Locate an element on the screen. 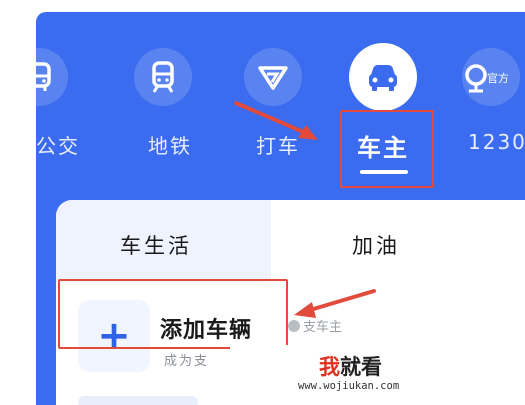  nav-subway-label: 地铁 is located at coordinates (170, 146).